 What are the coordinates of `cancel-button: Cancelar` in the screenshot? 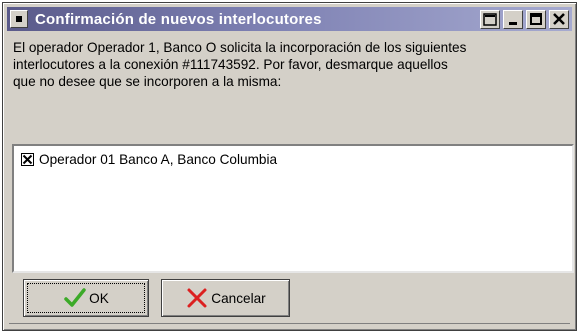 It's located at (225, 298).